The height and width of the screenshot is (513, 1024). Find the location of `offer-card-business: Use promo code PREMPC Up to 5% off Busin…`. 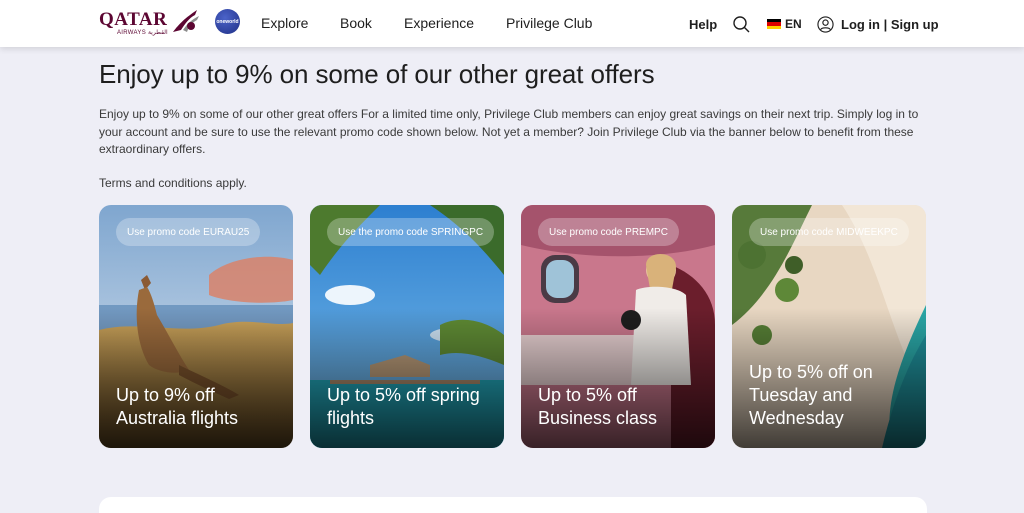

offer-card-business: Use promo code PREMPC Up to 5% off Busin… is located at coordinates (618, 326).